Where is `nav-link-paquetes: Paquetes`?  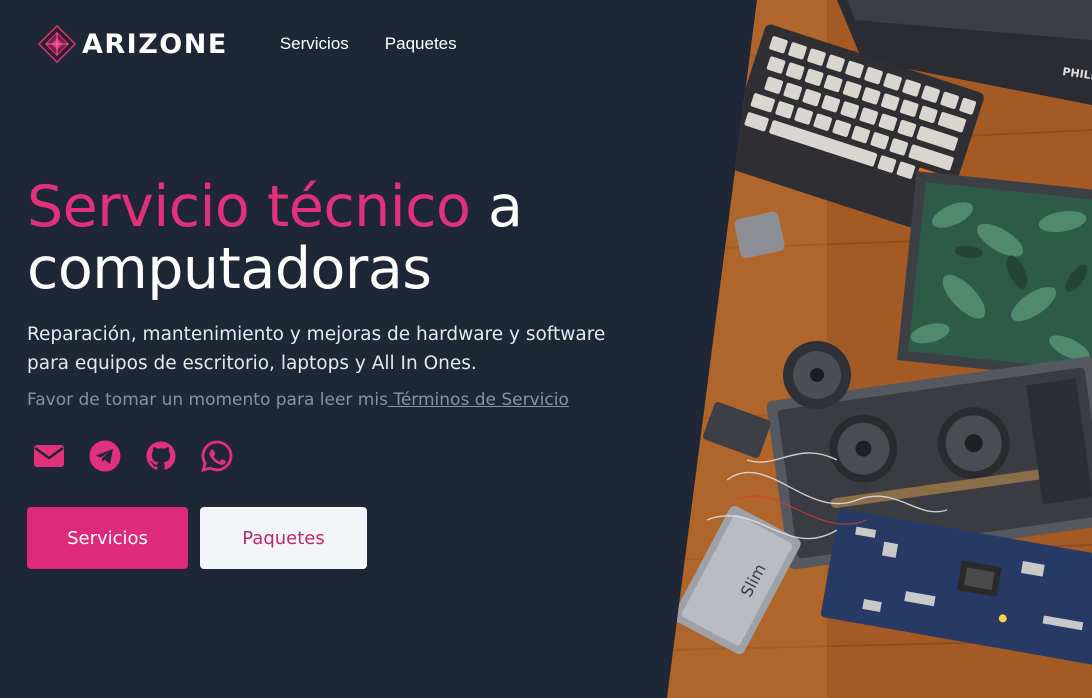
nav-link-paquetes: Paquetes is located at coordinates (421, 44).